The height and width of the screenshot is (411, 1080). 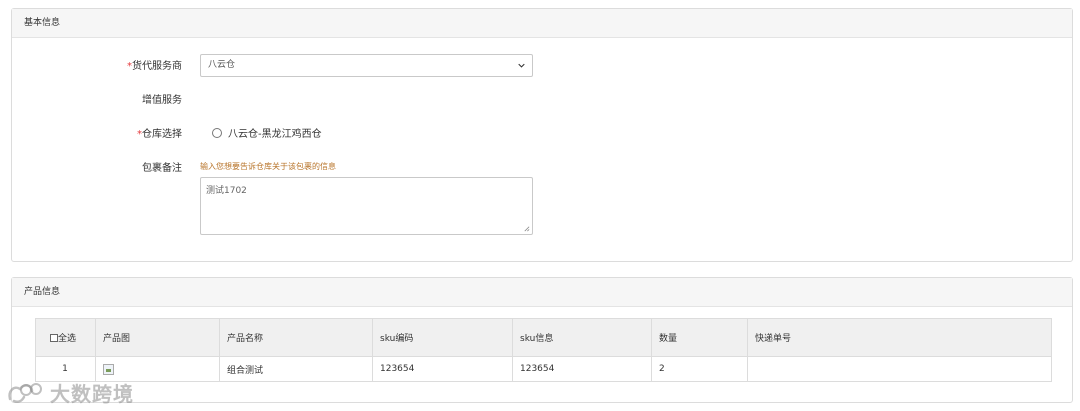 What do you see at coordinates (25, 392) in the screenshot?
I see `watermark-logo-icon` at bounding box center [25, 392].